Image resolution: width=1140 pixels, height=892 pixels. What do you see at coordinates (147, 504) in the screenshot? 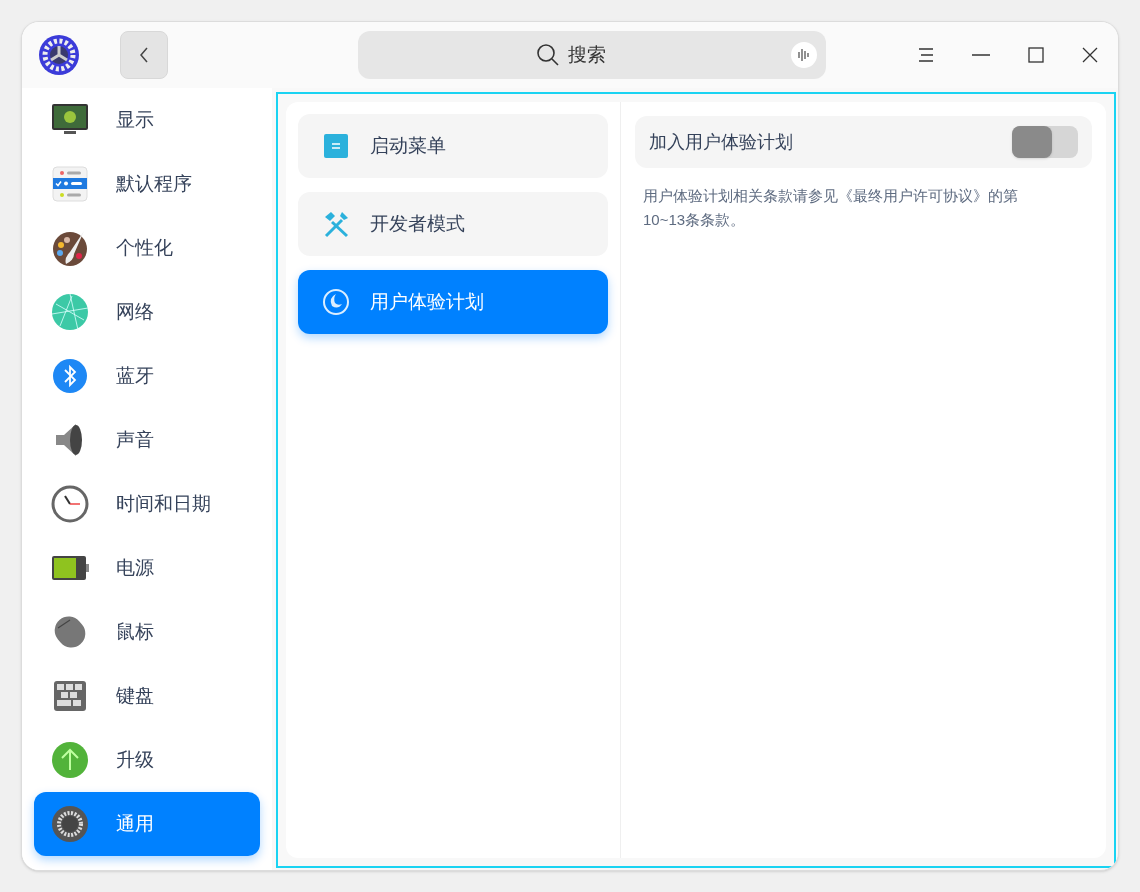
I see `sidebar-item: 时间和日期` at bounding box center [147, 504].